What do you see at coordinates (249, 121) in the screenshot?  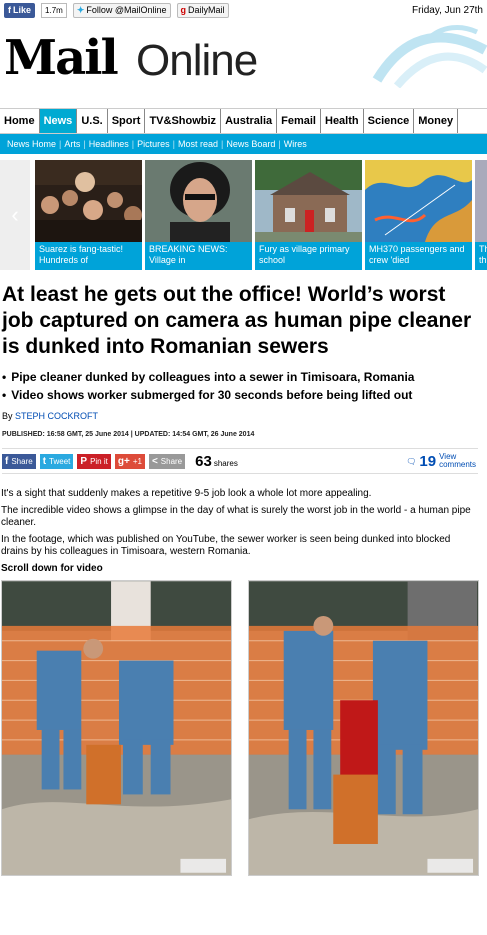 I see `nav-item-australia: Australia` at bounding box center [249, 121].